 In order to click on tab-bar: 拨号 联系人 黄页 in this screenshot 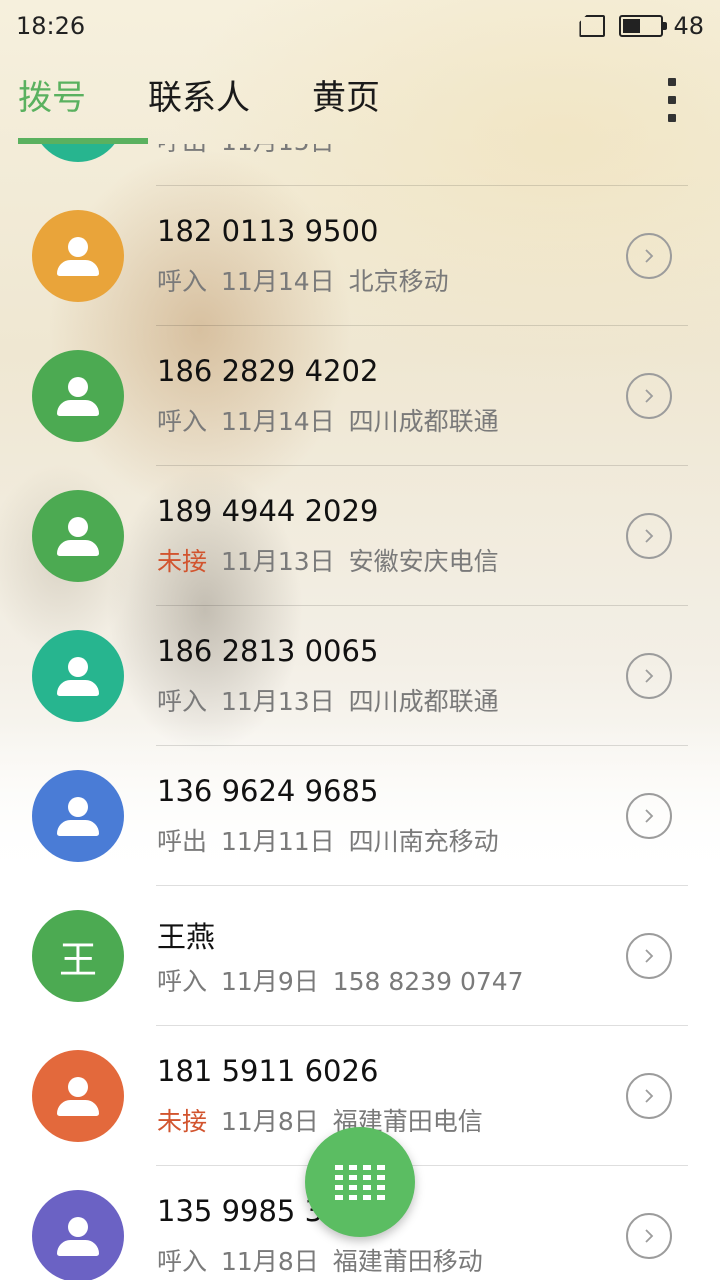, I will do `click(360, 98)`.